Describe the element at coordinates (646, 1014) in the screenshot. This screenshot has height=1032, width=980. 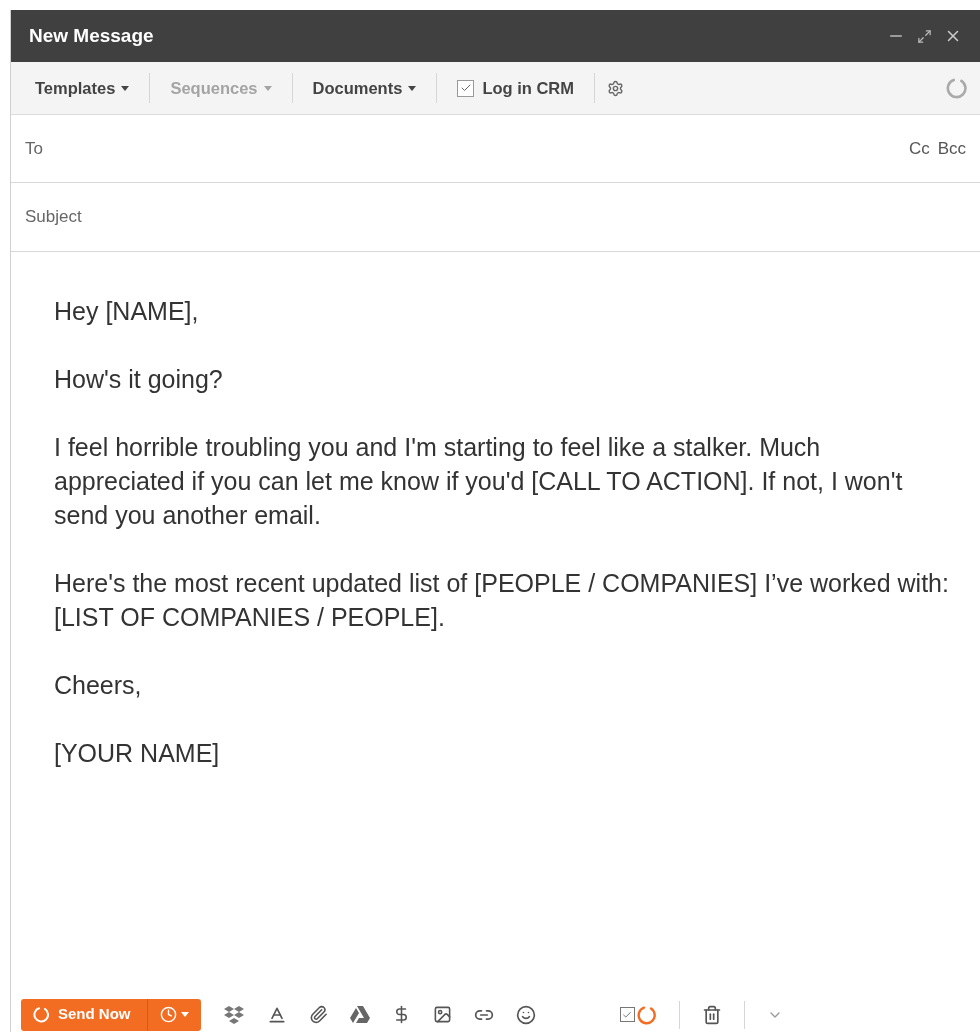
I see `ring-icon` at that location.